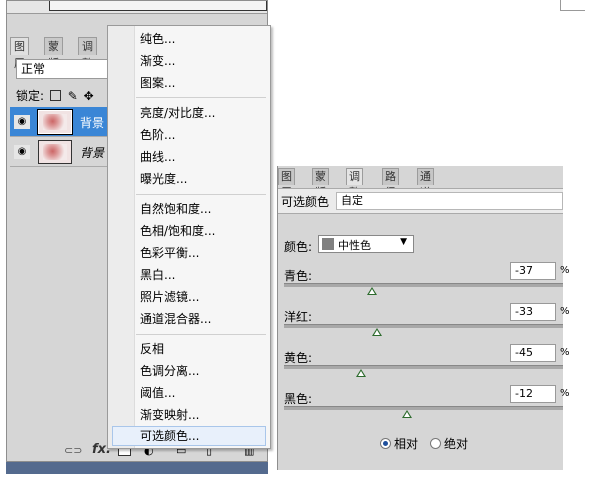  I want to click on color-label: 颜色:, so click(298, 247).